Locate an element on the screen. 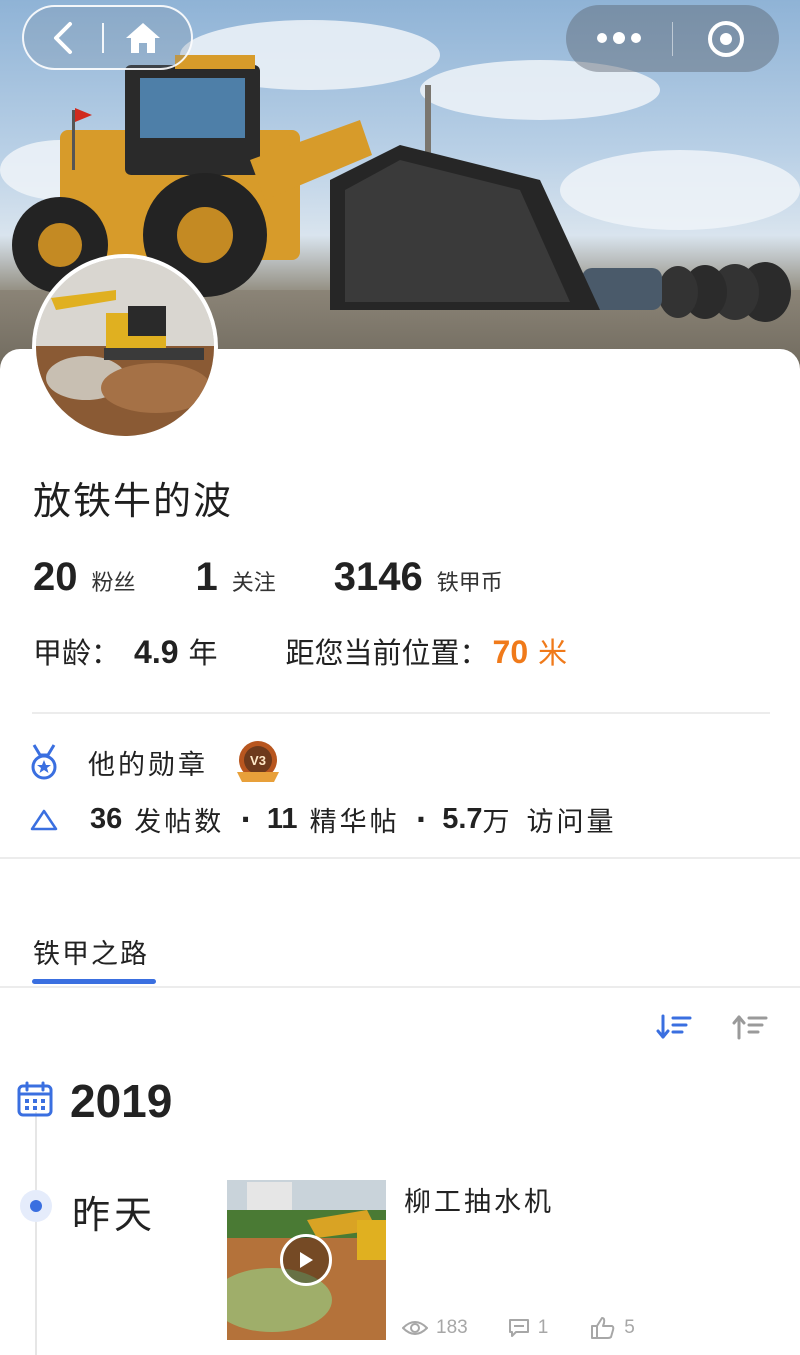  tab-active-indicator is located at coordinates (94, 981).